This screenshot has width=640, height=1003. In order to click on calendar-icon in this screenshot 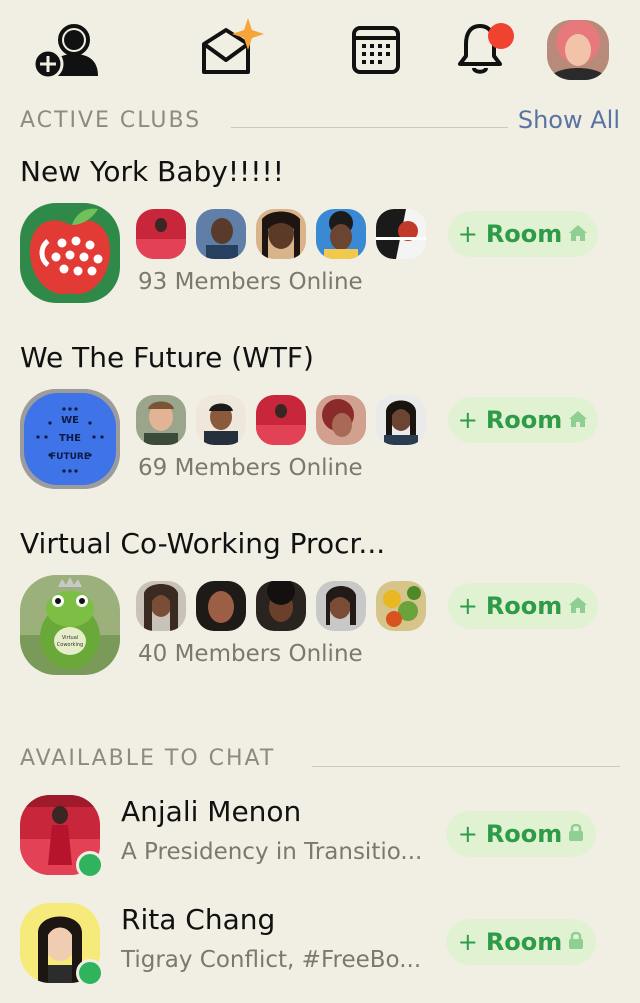, I will do `click(376, 49)`.